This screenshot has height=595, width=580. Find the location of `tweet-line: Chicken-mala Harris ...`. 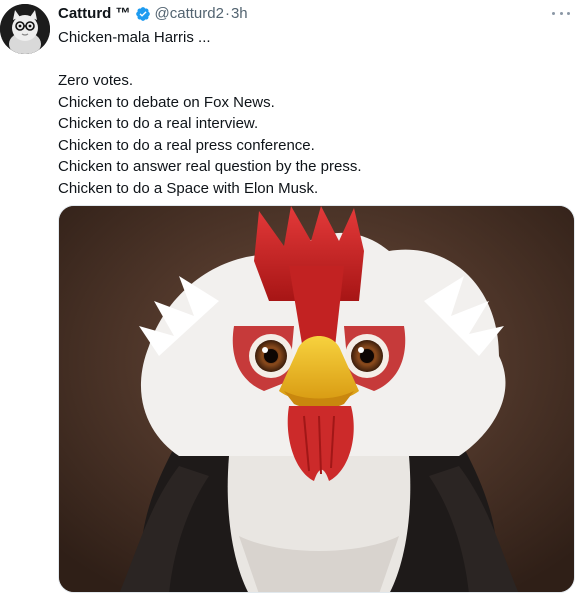

tweet-line: Chicken-mala Harris ... is located at coordinates (134, 37).